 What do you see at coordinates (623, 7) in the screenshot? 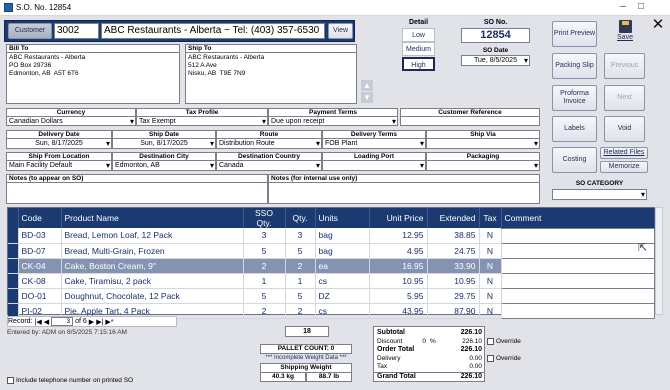
I see `minimize-button: –` at bounding box center [623, 7].